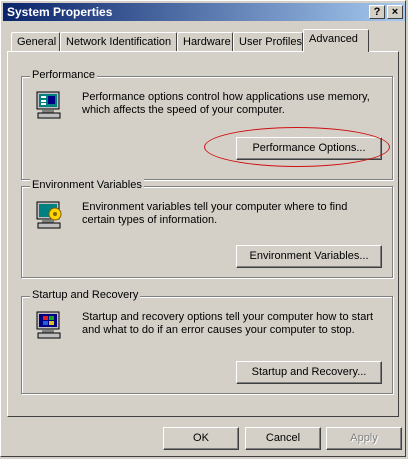  I want to click on cancel-button: Cancel, so click(283, 438).